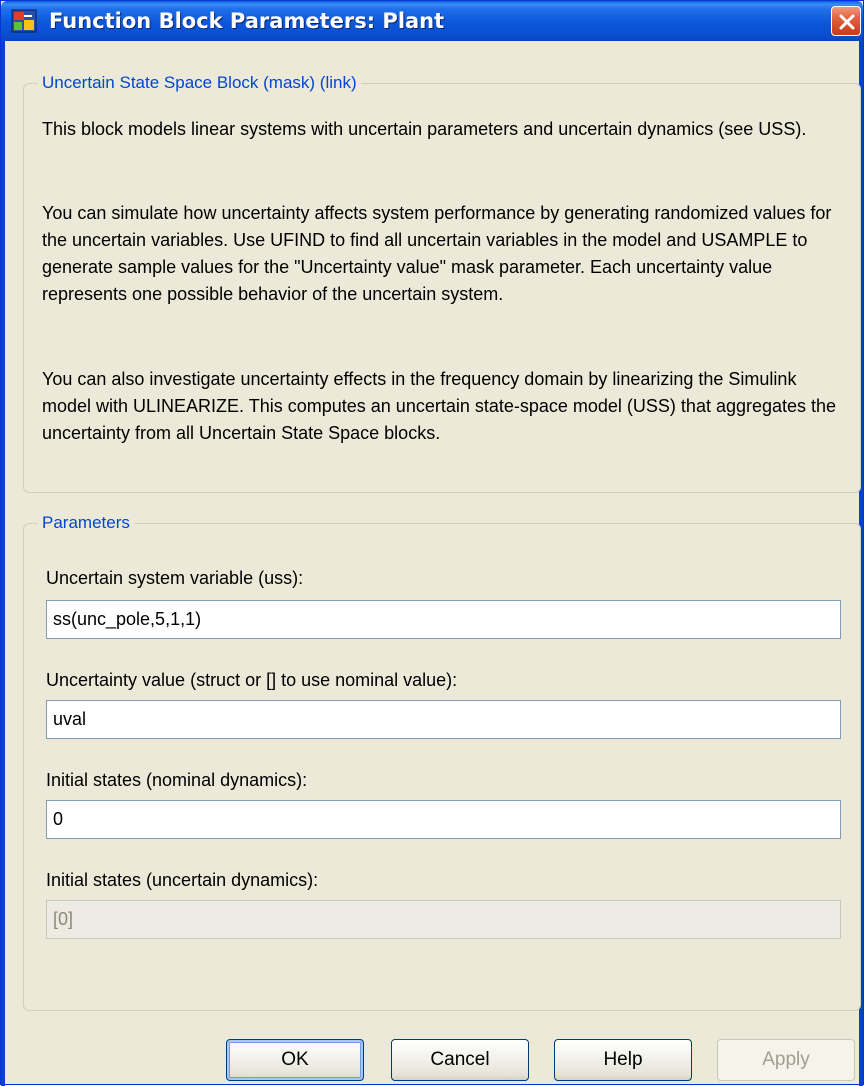  I want to click on title-bar: Function Block Parameters: Plant, so click(432, 21).